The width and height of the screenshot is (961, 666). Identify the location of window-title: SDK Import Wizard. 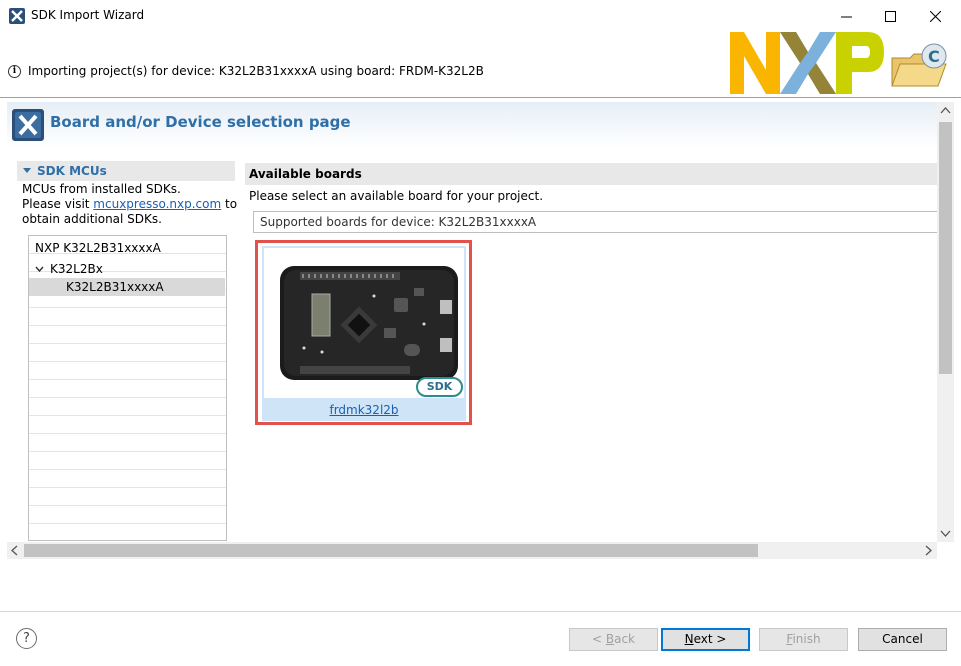
(88, 15).